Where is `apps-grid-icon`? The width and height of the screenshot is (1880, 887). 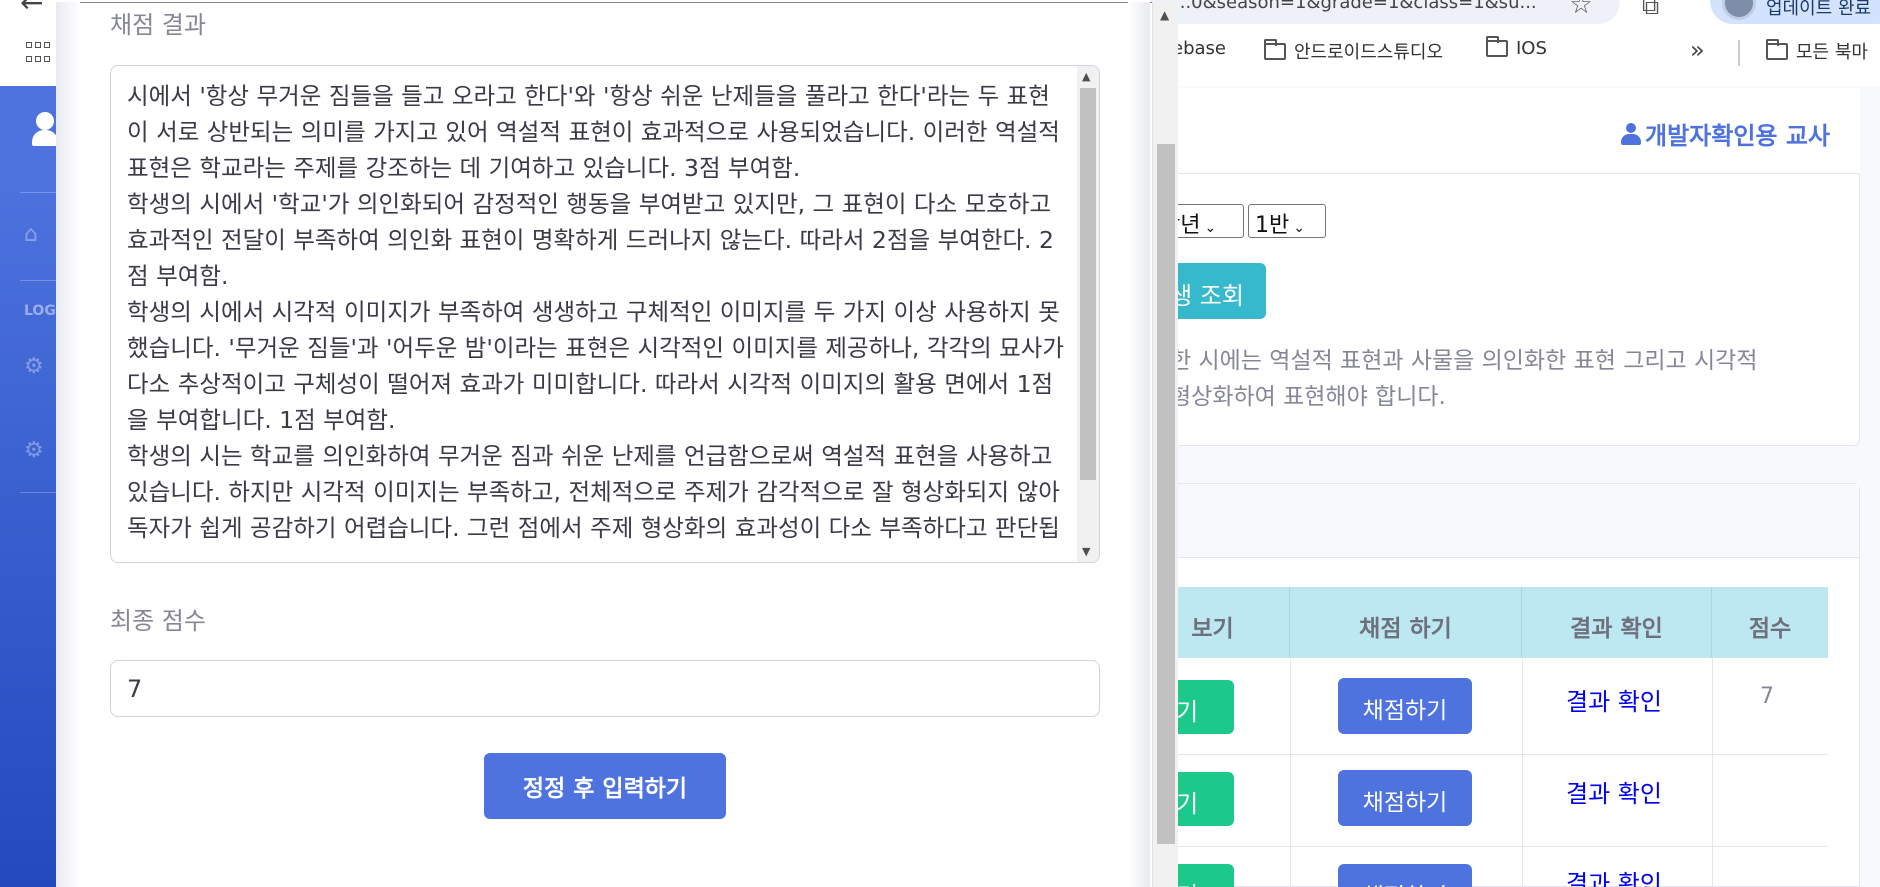
apps-grid-icon is located at coordinates (38, 54).